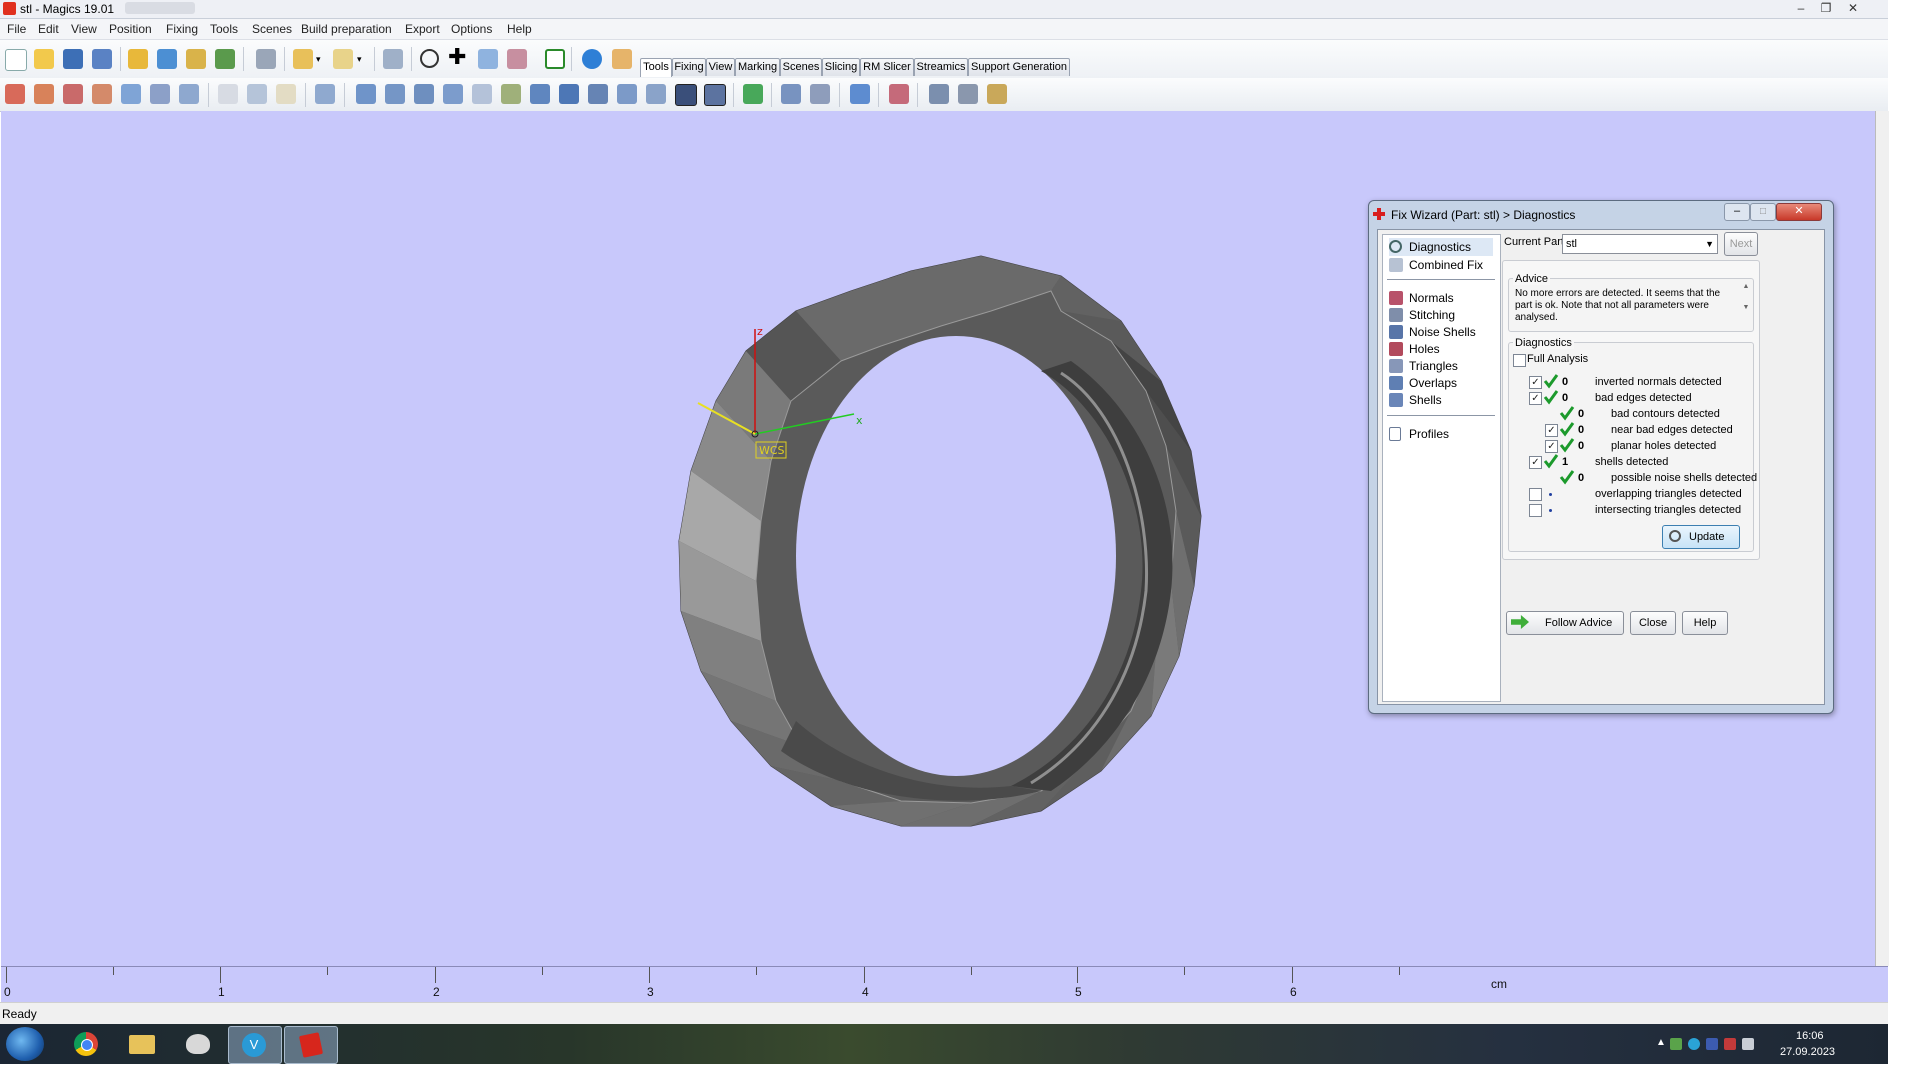 The width and height of the screenshot is (1920, 1076). I want to click on zoom-icon, so click(488, 59).